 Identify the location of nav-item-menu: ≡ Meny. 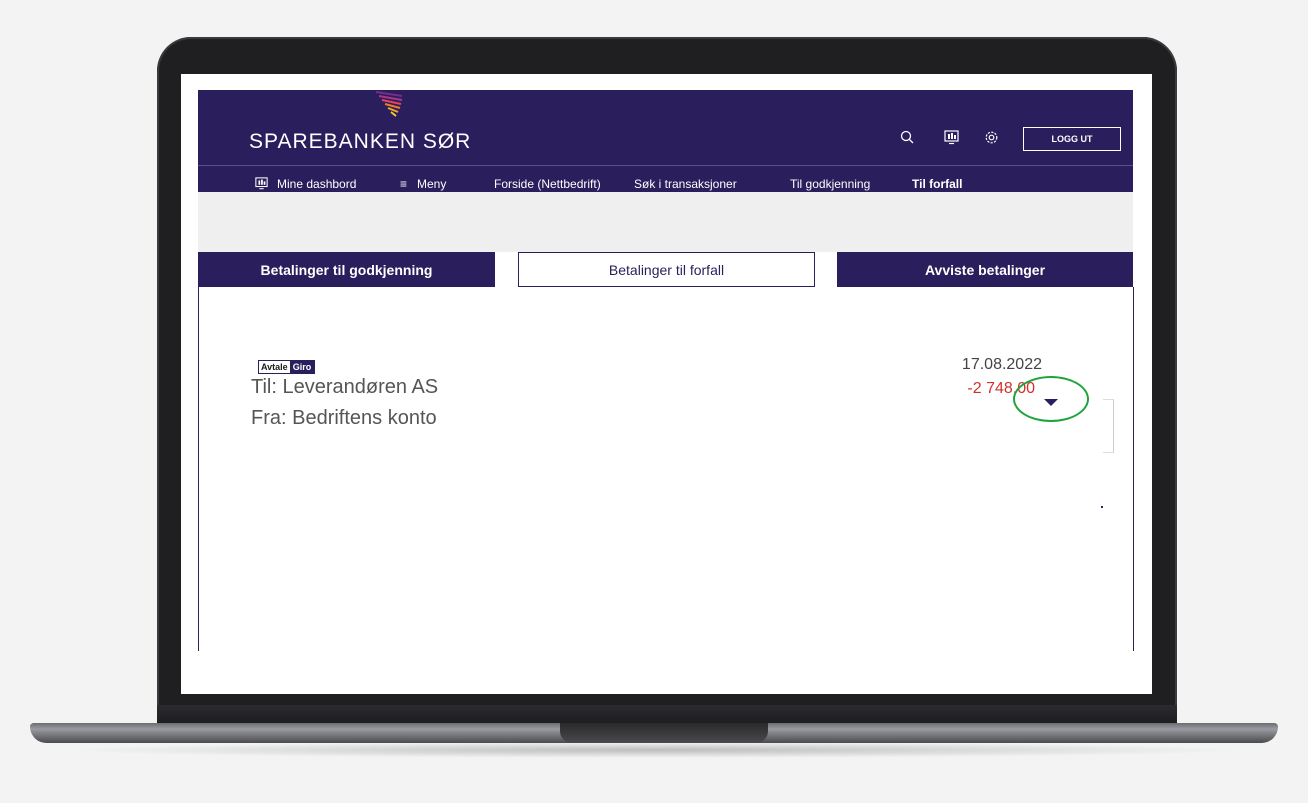
(423, 184).